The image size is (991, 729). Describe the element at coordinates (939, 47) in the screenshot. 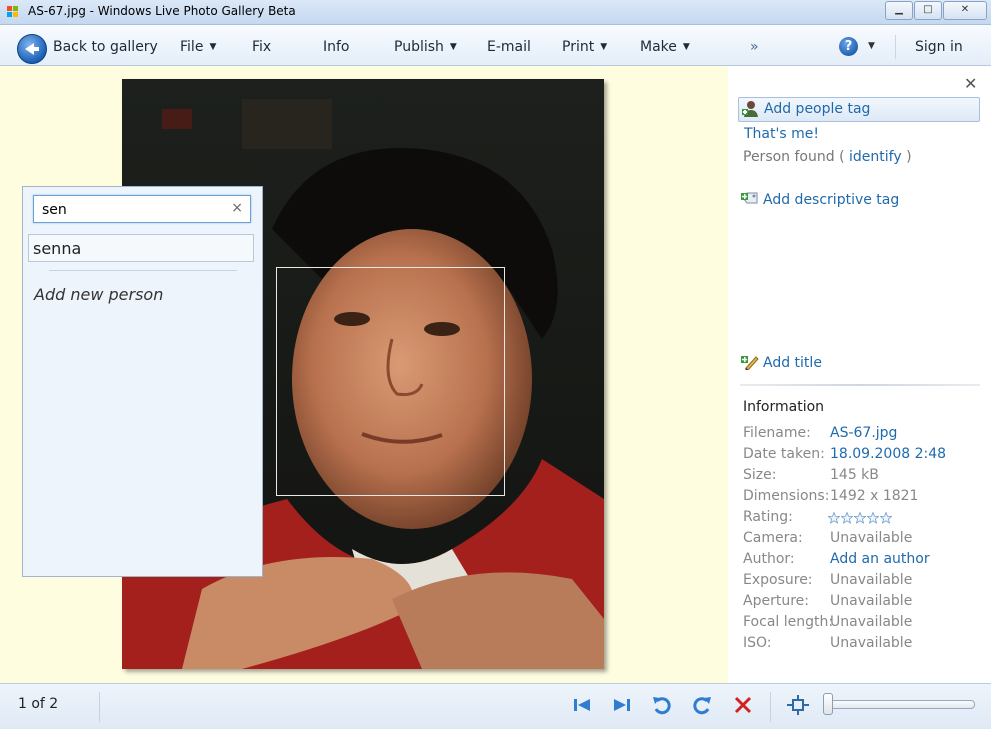

I see `sign-in-link: Sign in` at that location.